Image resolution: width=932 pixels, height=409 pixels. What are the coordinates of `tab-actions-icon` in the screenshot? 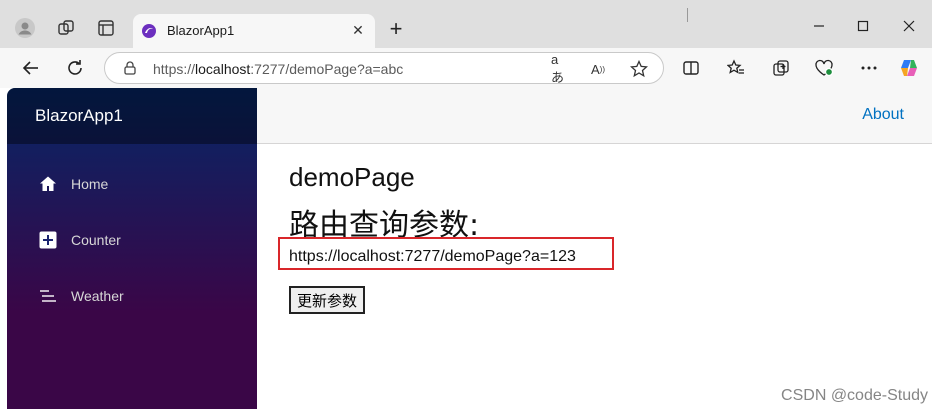 It's located at (106, 28).